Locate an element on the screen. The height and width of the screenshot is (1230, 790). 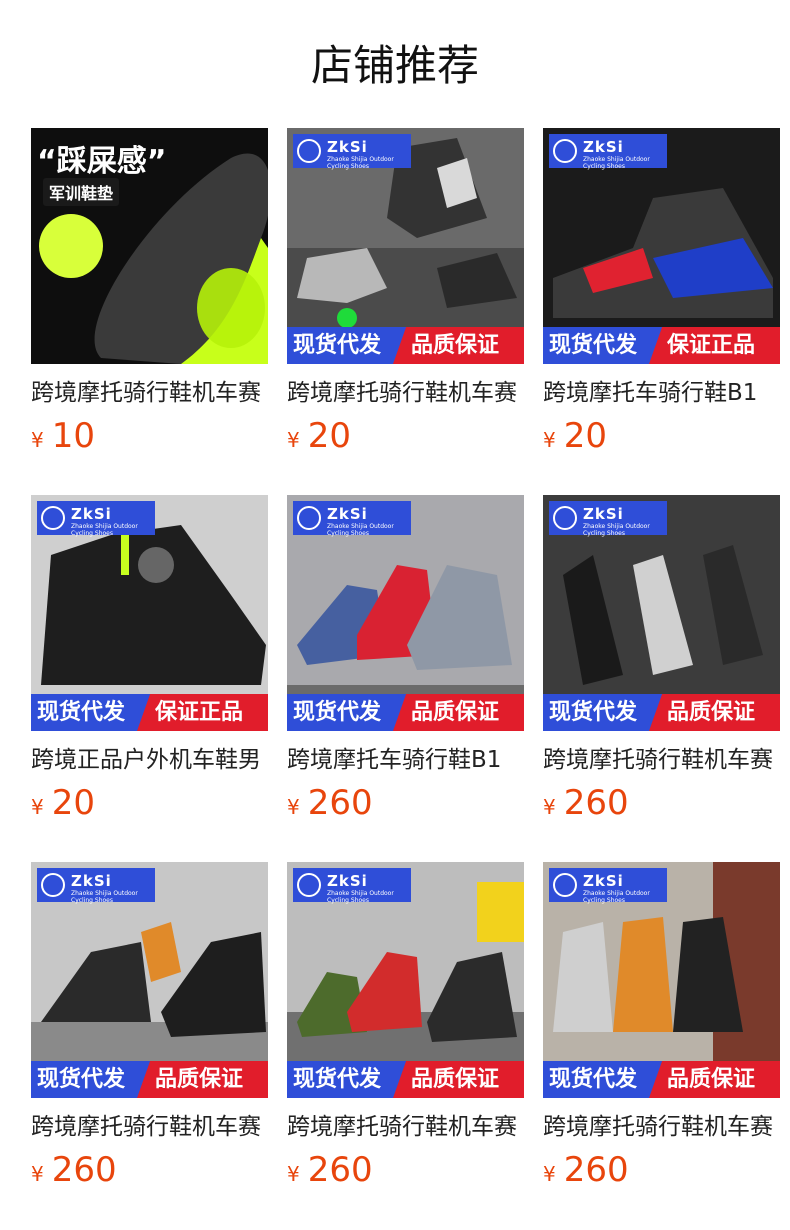
price-value: 10 is located at coordinates (73, 436).